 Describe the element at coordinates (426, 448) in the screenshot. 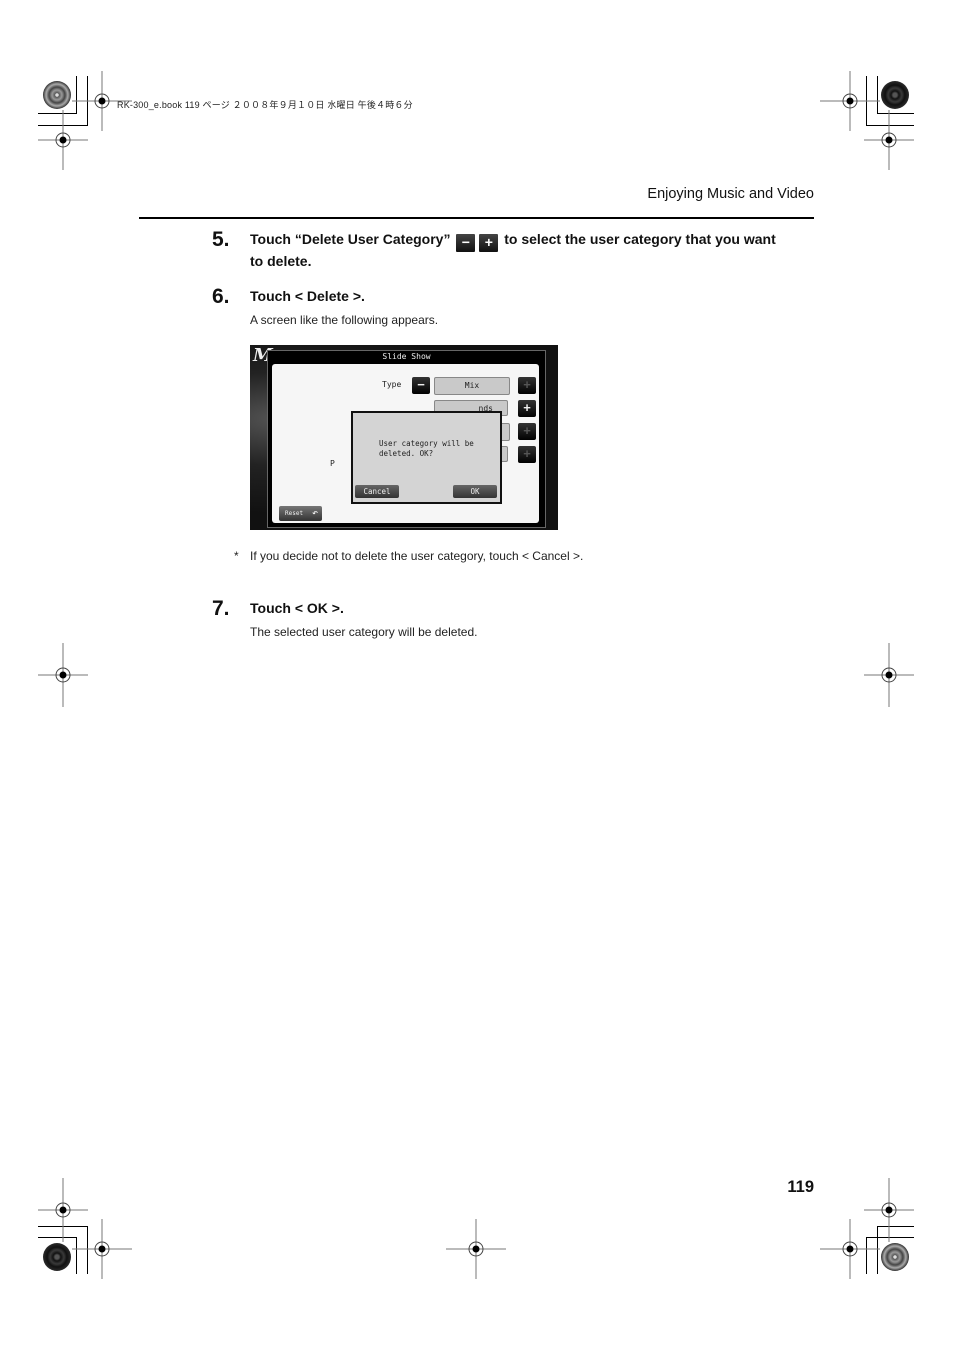

I see `dialog-message: User category will be deleted. OK?` at that location.